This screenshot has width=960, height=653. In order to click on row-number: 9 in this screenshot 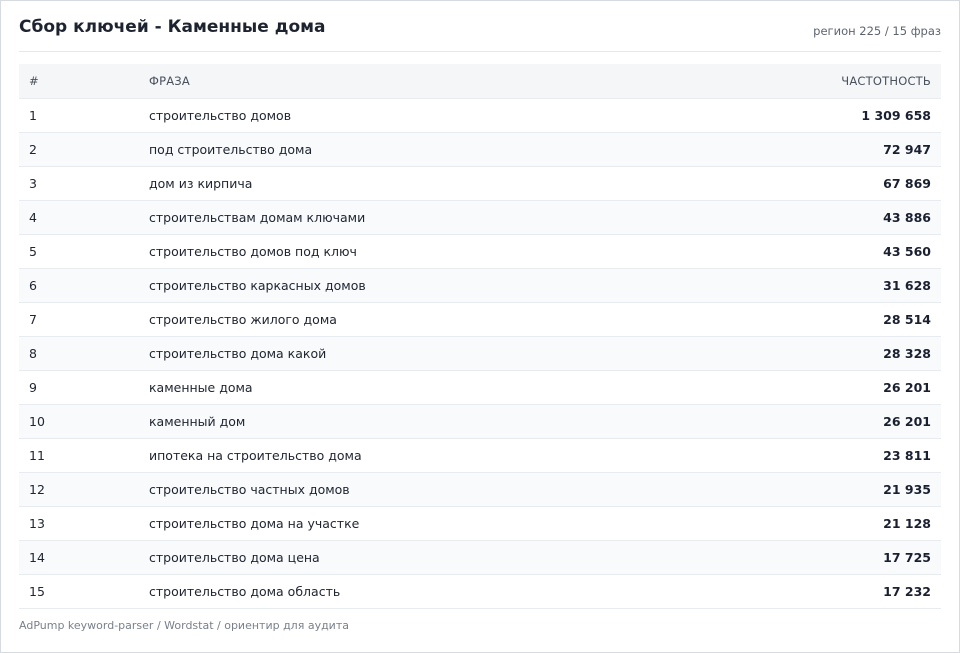, I will do `click(84, 386)`.